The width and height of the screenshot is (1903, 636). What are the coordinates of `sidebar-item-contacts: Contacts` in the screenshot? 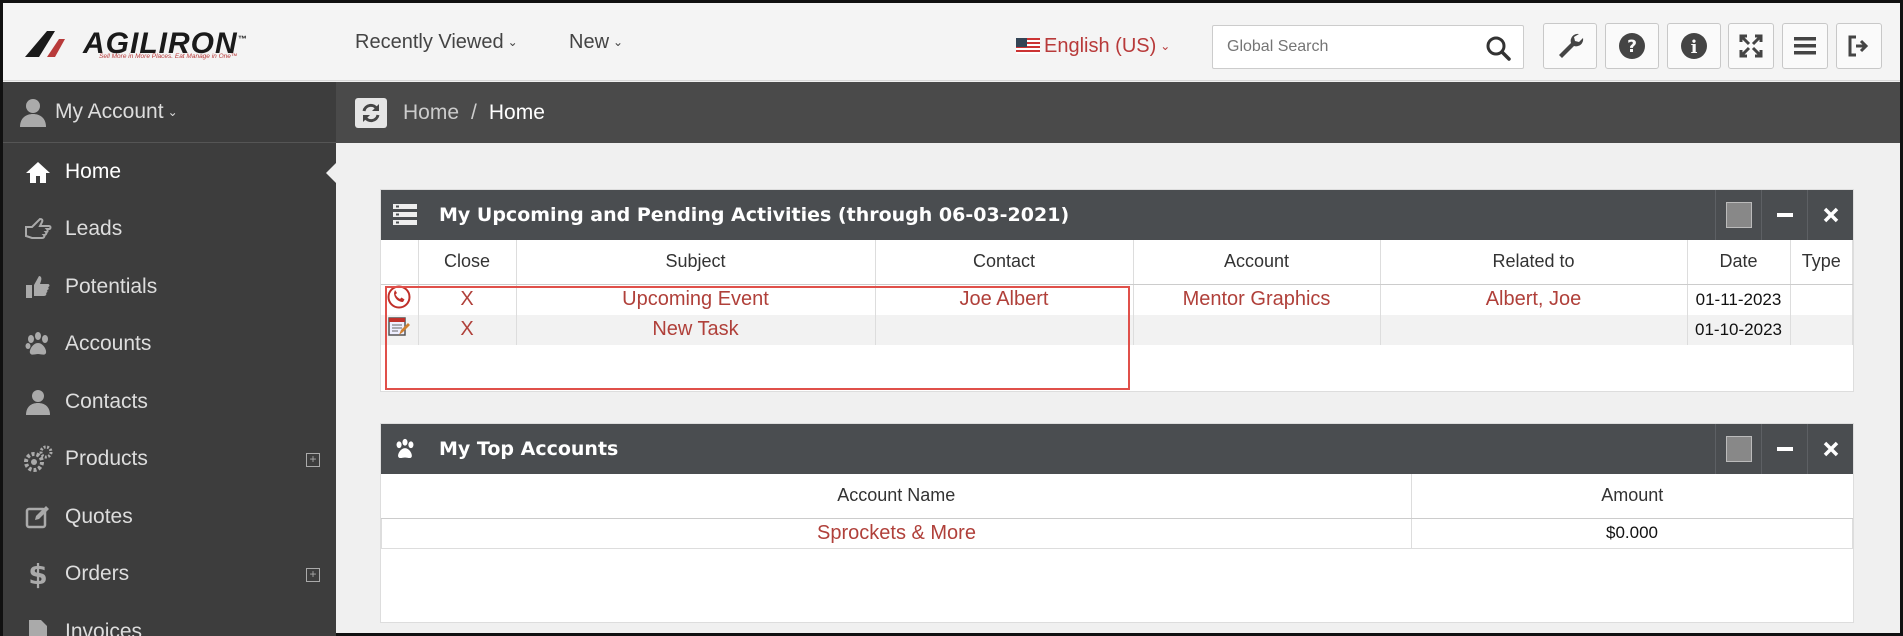 It's located at (169, 402).